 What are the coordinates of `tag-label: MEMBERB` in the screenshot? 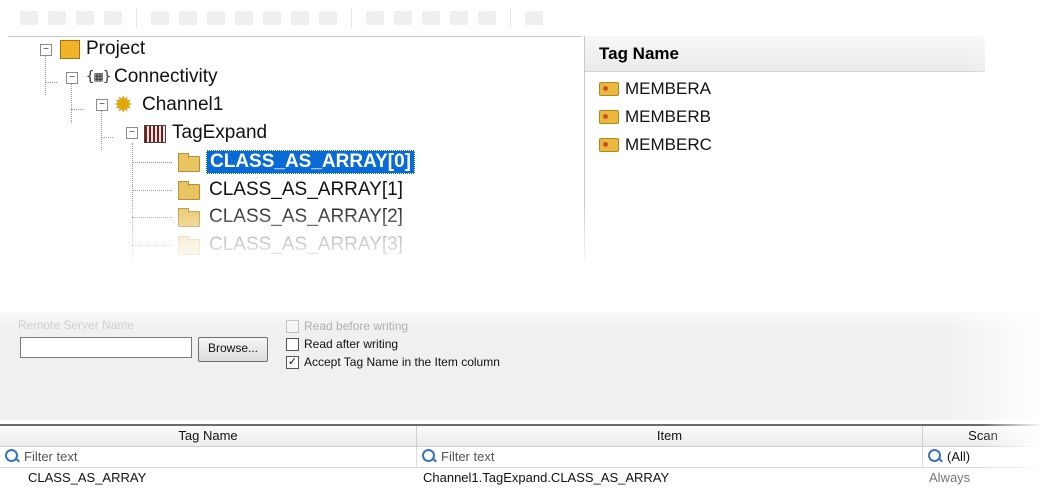 It's located at (668, 116).